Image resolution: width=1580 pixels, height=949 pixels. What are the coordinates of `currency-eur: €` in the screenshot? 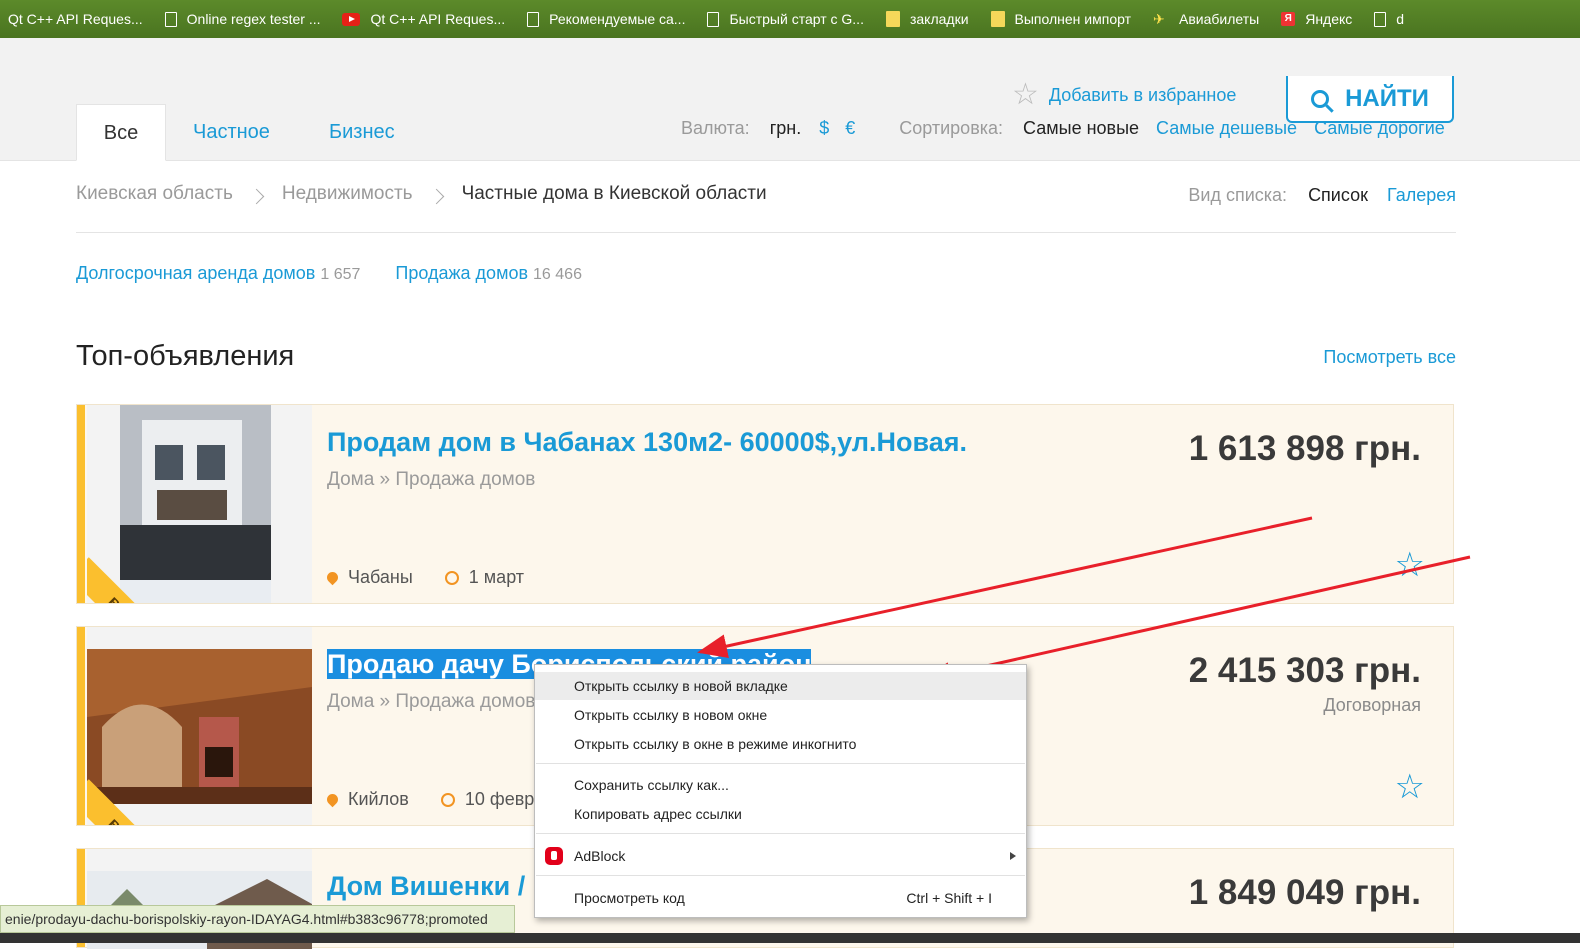 It's located at (850, 128).